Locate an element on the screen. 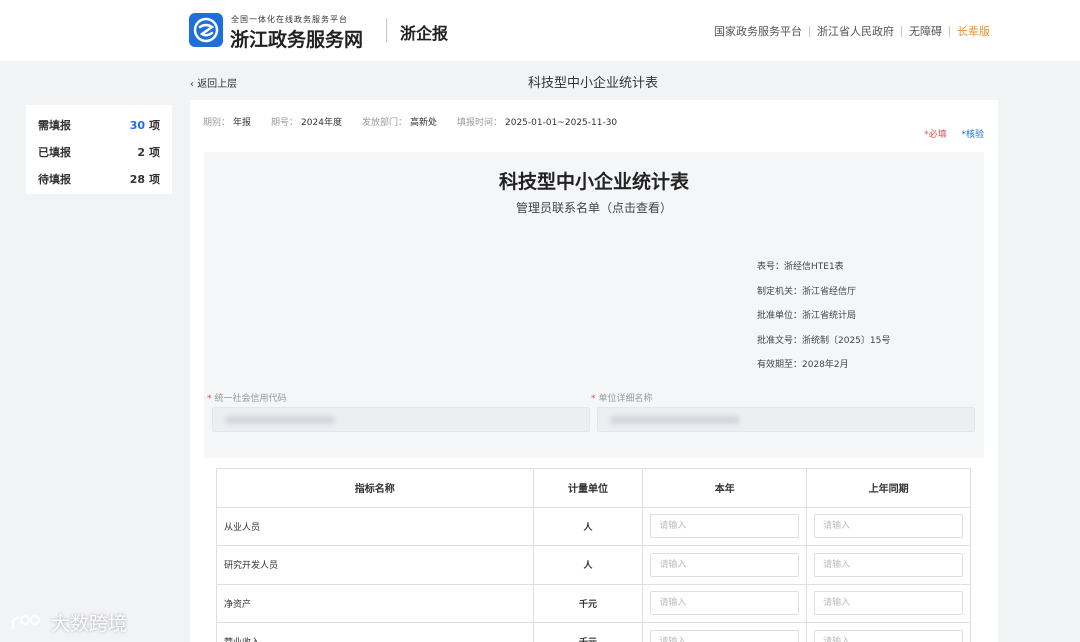 The width and height of the screenshot is (1080, 642). fill-stats-panel: 需填报 30 项 已填报 2项 待填报 28 项 is located at coordinates (99, 149).